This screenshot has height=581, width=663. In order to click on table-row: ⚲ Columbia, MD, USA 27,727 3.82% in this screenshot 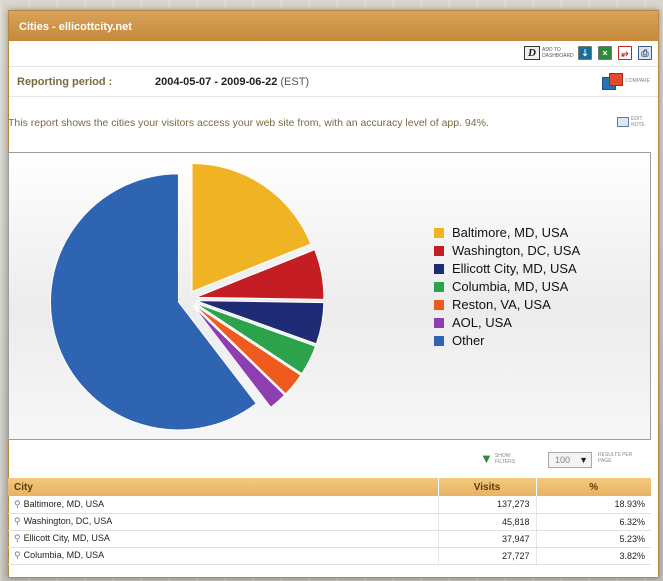, I will do `click(329, 556)`.